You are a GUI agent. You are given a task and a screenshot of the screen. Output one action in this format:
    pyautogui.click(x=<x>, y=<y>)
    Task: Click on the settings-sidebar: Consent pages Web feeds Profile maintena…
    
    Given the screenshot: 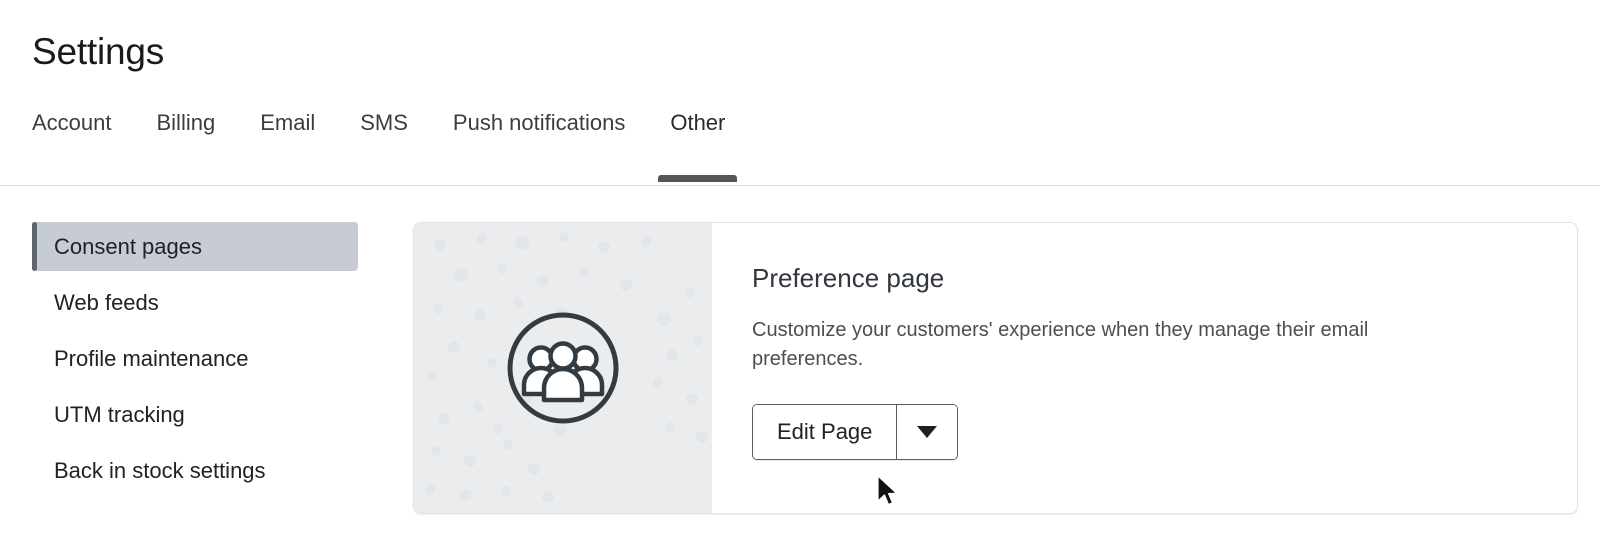 What is the action you would take?
    pyautogui.click(x=195, y=362)
    